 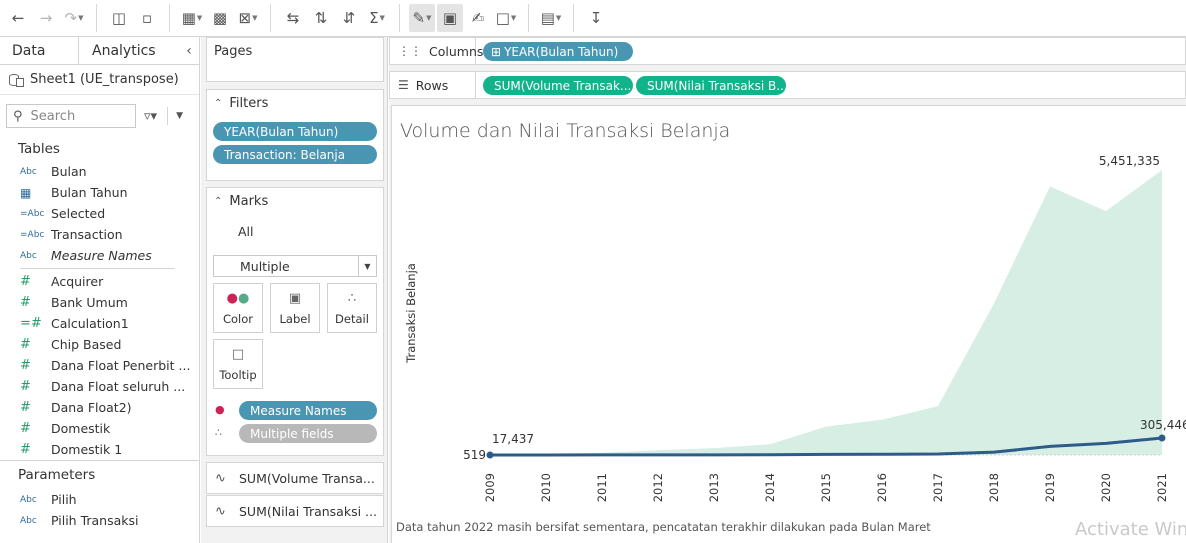 What do you see at coordinates (456, 51) in the screenshot?
I see `columns-label: Columns` at bounding box center [456, 51].